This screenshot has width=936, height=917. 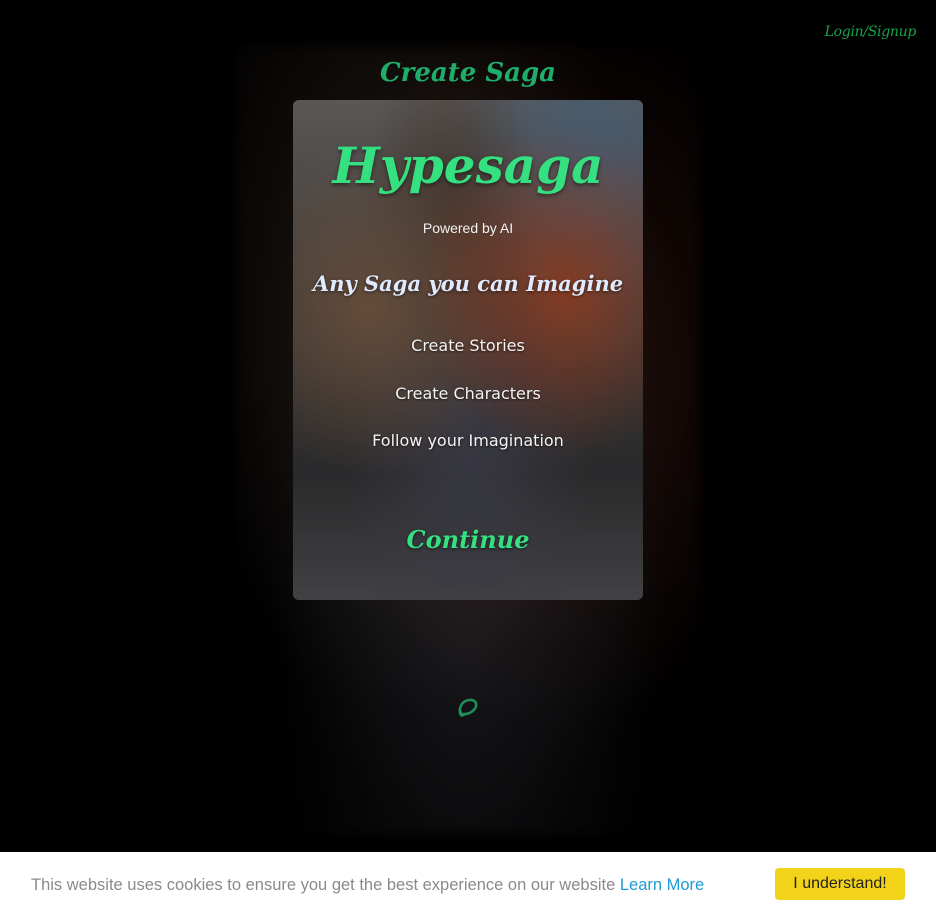 What do you see at coordinates (468, 73) in the screenshot?
I see `page-title: Create Saga` at bounding box center [468, 73].